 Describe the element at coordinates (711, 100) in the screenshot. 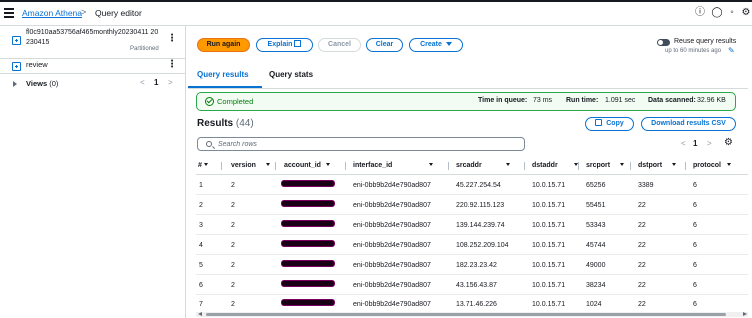

I see `data-scanned-value: 32.96 KB` at that location.